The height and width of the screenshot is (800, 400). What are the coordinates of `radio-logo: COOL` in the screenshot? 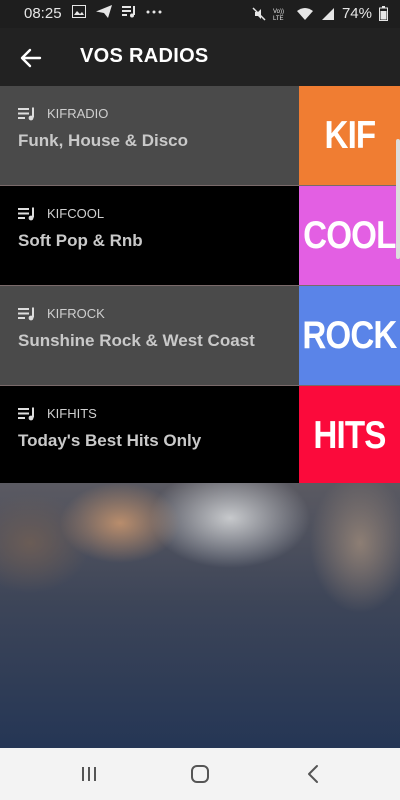 It's located at (349, 235).